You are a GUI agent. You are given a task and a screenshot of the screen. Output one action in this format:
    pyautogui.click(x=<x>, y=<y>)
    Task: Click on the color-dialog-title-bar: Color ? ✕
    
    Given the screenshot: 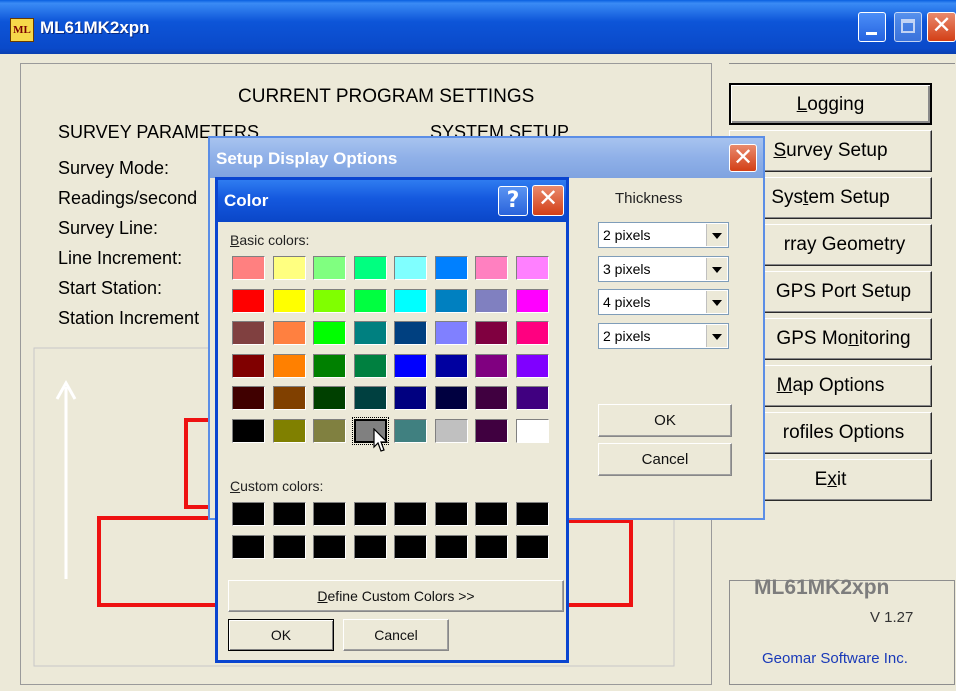 What is the action you would take?
    pyautogui.click(x=392, y=201)
    